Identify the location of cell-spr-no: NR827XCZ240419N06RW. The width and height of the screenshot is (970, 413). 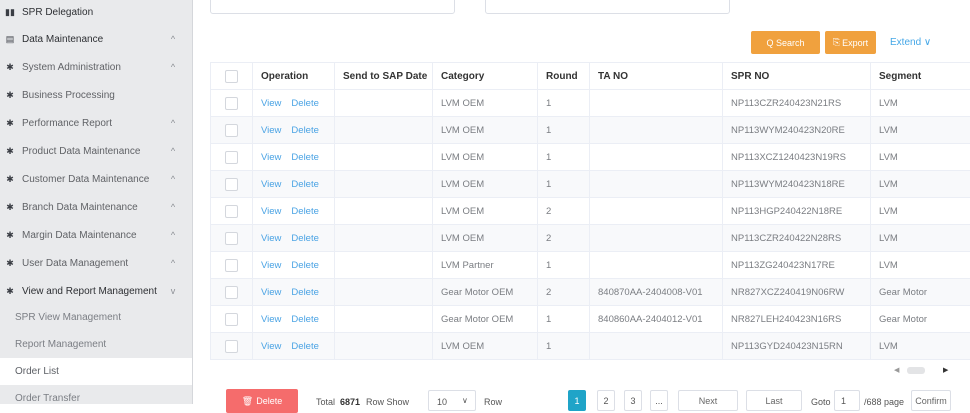
(797, 292).